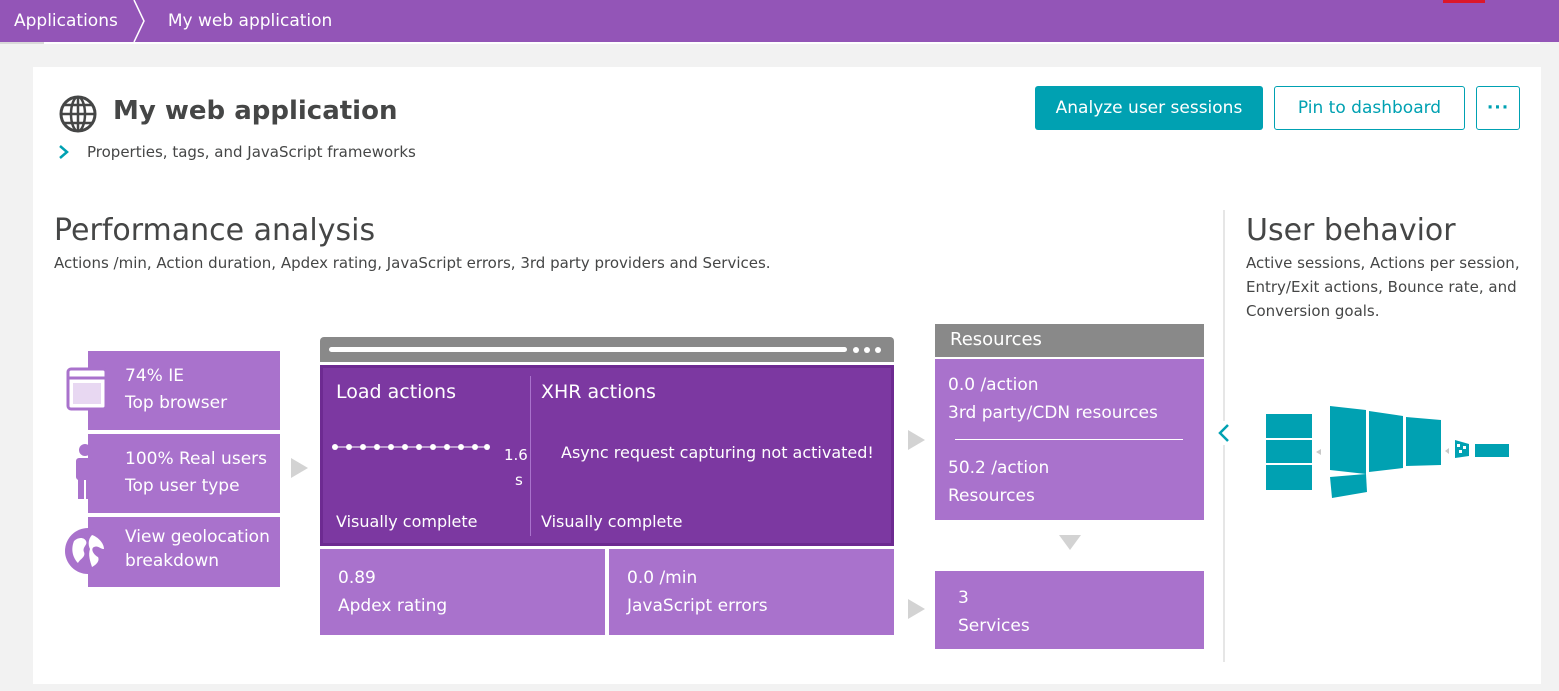  I want to click on load-actions-footer: Visually complete, so click(407, 521).